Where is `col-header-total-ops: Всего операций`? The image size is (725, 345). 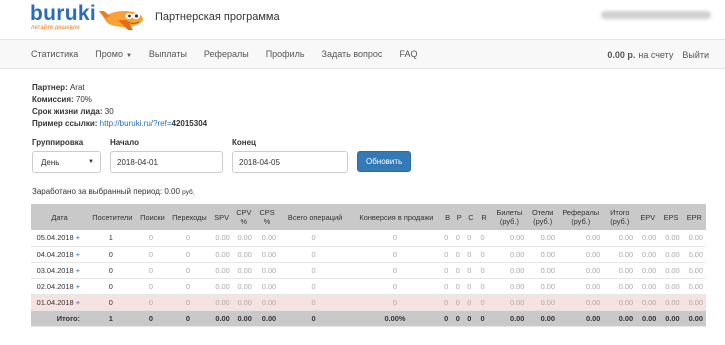
col-header-total-ops: Всего операций is located at coordinates (315, 217).